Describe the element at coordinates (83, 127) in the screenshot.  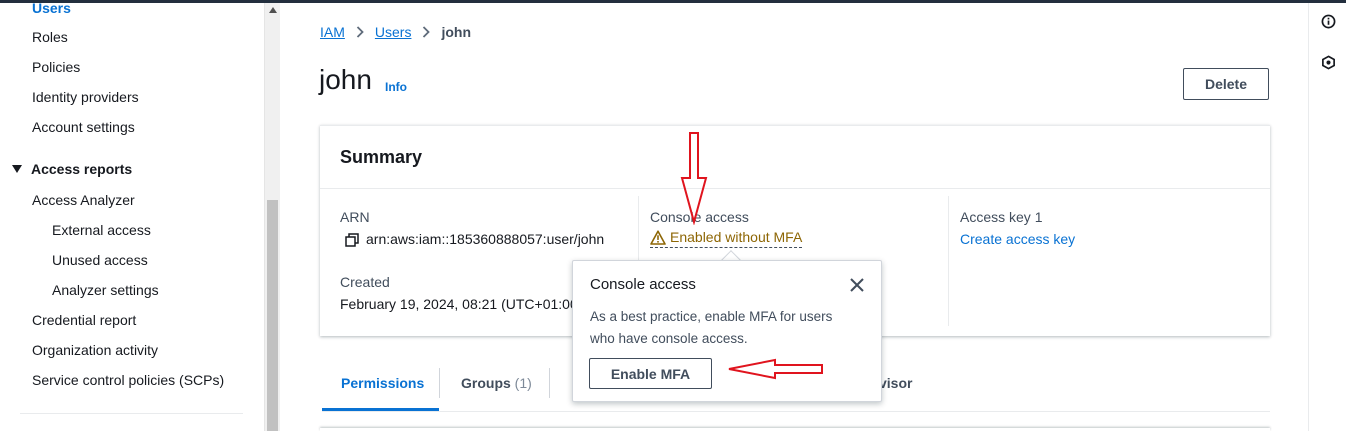
I see `sidebar-item-account-settings: Account settings` at that location.